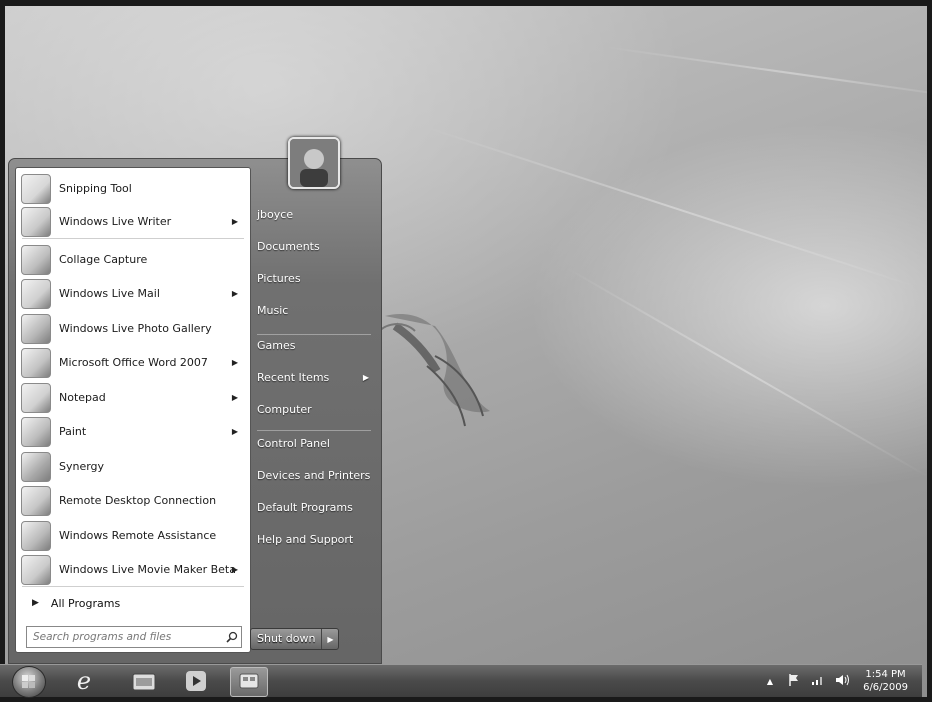  I want to click on places-label: Pictures, so click(279, 278).